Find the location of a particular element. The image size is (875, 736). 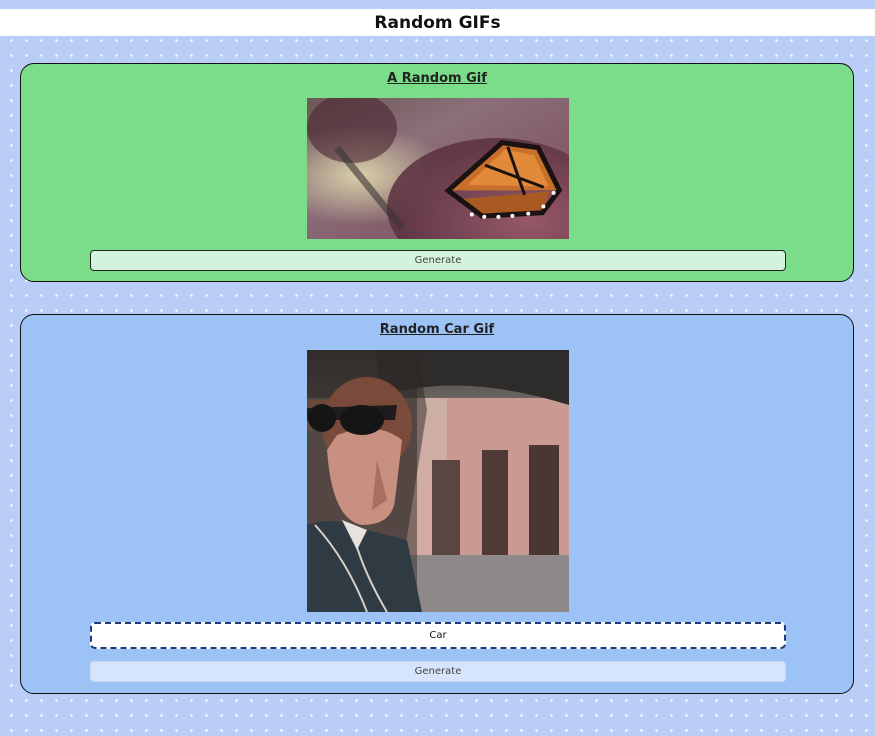

car-driver-gif-graphic is located at coordinates (438, 481).